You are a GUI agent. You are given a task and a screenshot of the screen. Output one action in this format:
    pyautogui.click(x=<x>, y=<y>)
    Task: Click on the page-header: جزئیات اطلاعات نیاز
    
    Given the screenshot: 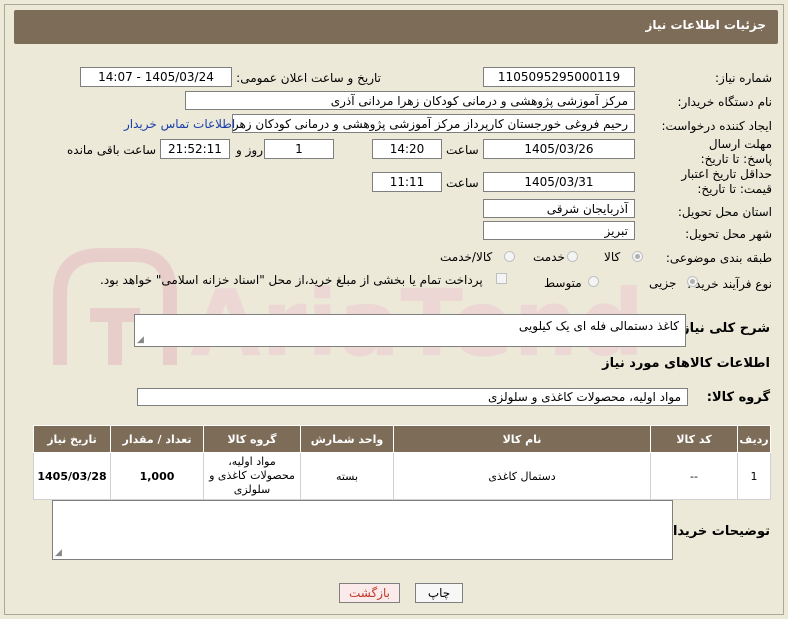 What is the action you would take?
    pyautogui.click(x=396, y=27)
    